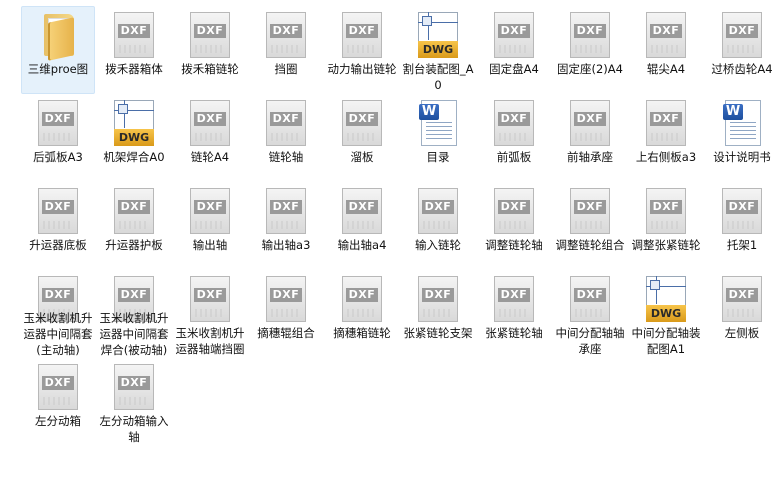 The height and width of the screenshot is (489, 779). I want to click on file-item: DXF 调整链轮组合, so click(590, 226).